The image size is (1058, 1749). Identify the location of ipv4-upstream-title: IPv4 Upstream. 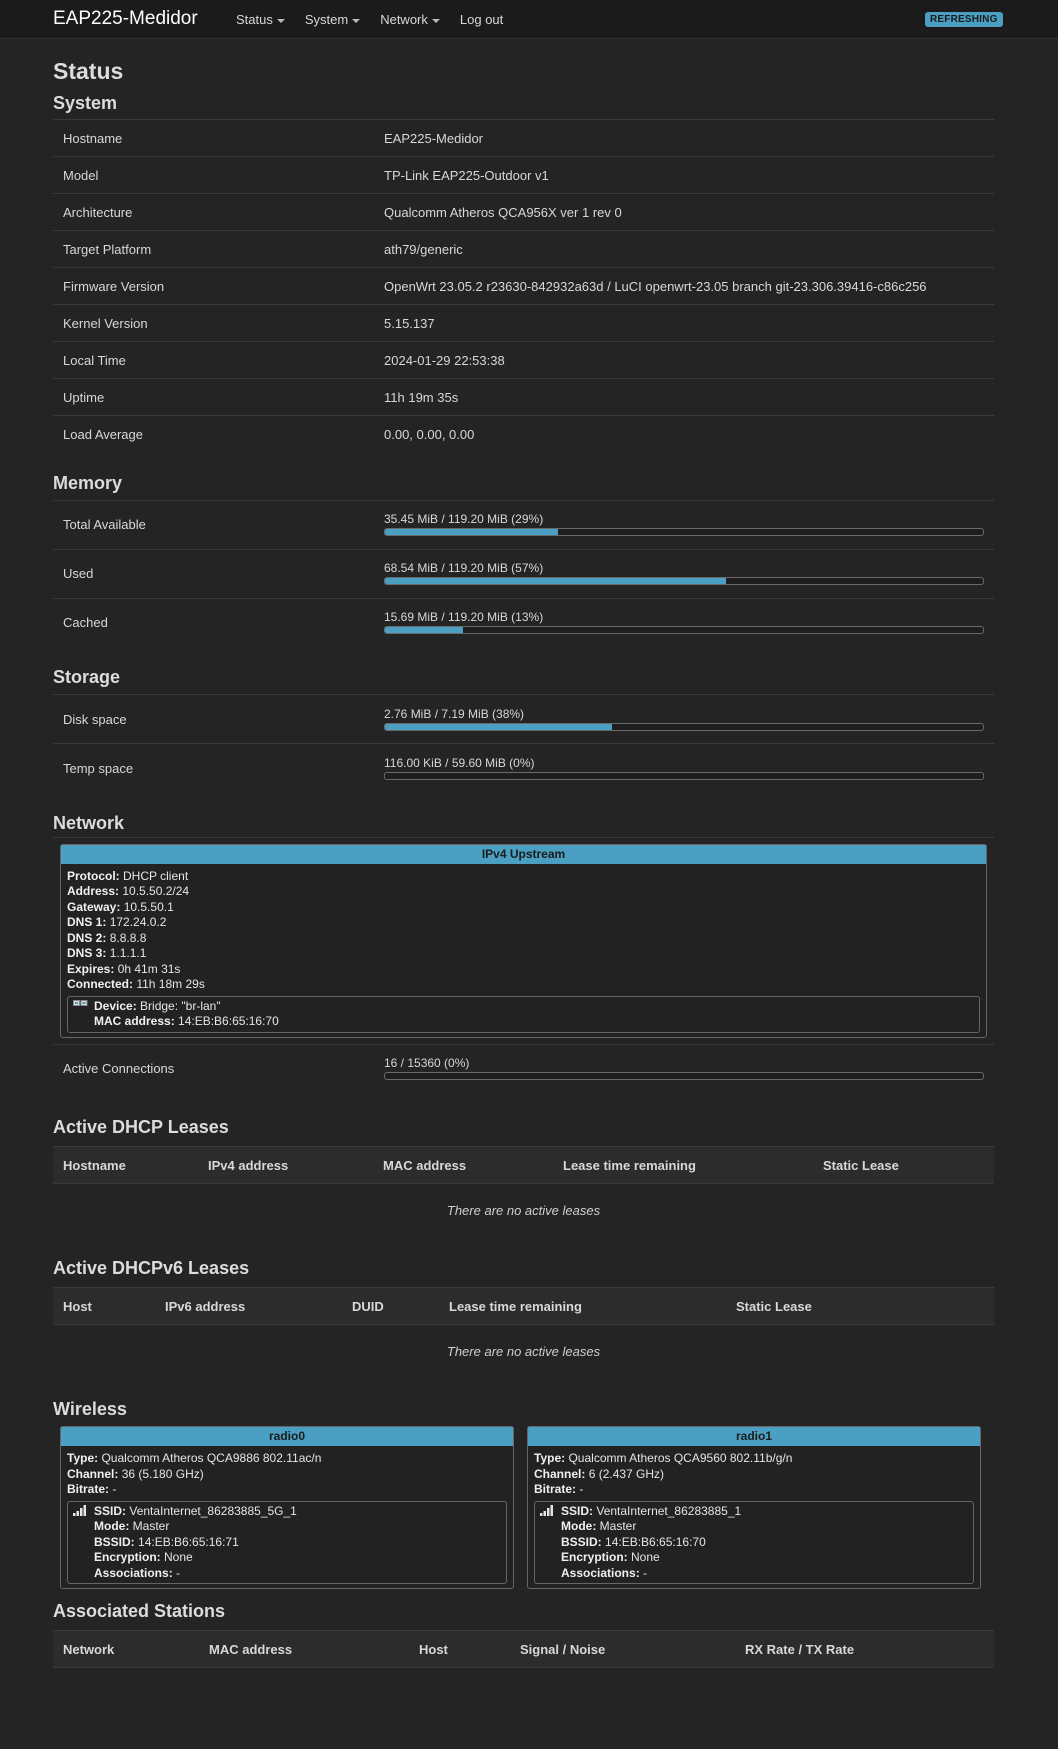
(523, 854).